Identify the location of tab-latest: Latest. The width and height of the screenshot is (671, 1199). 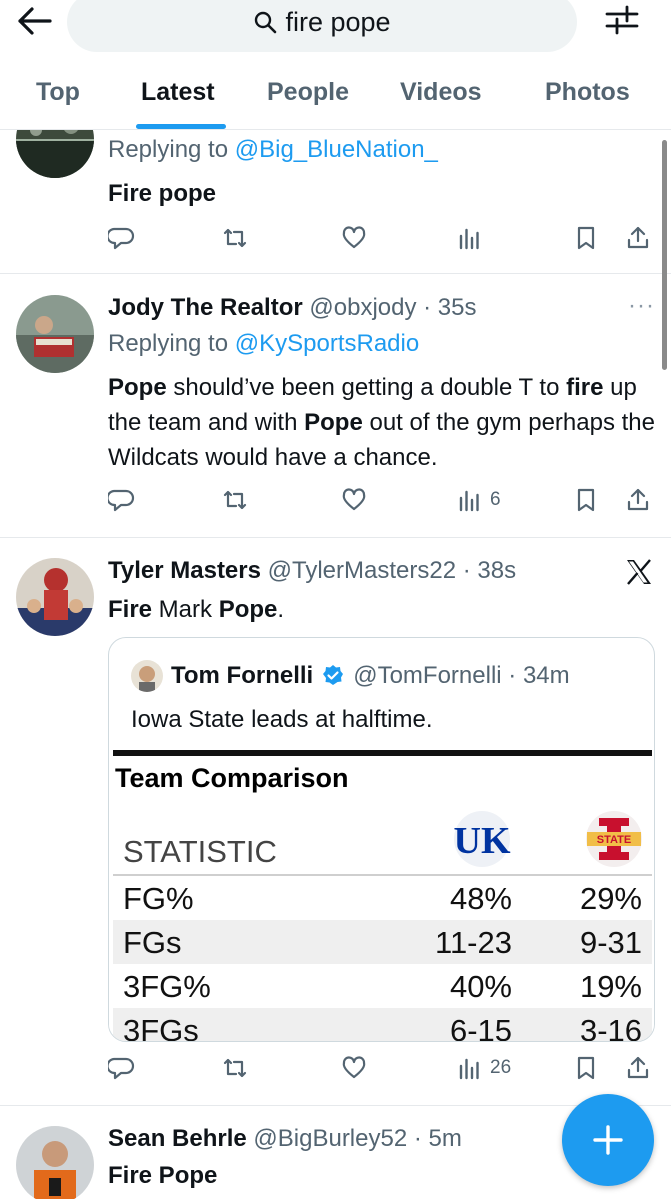
(178, 92).